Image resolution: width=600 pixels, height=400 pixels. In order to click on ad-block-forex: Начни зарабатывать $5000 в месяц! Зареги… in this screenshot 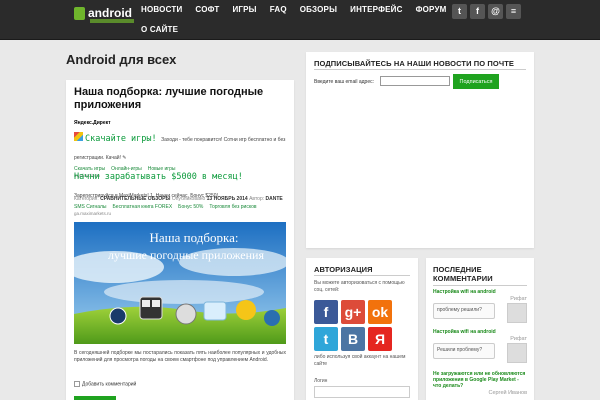, I will do `click(180, 191)`.